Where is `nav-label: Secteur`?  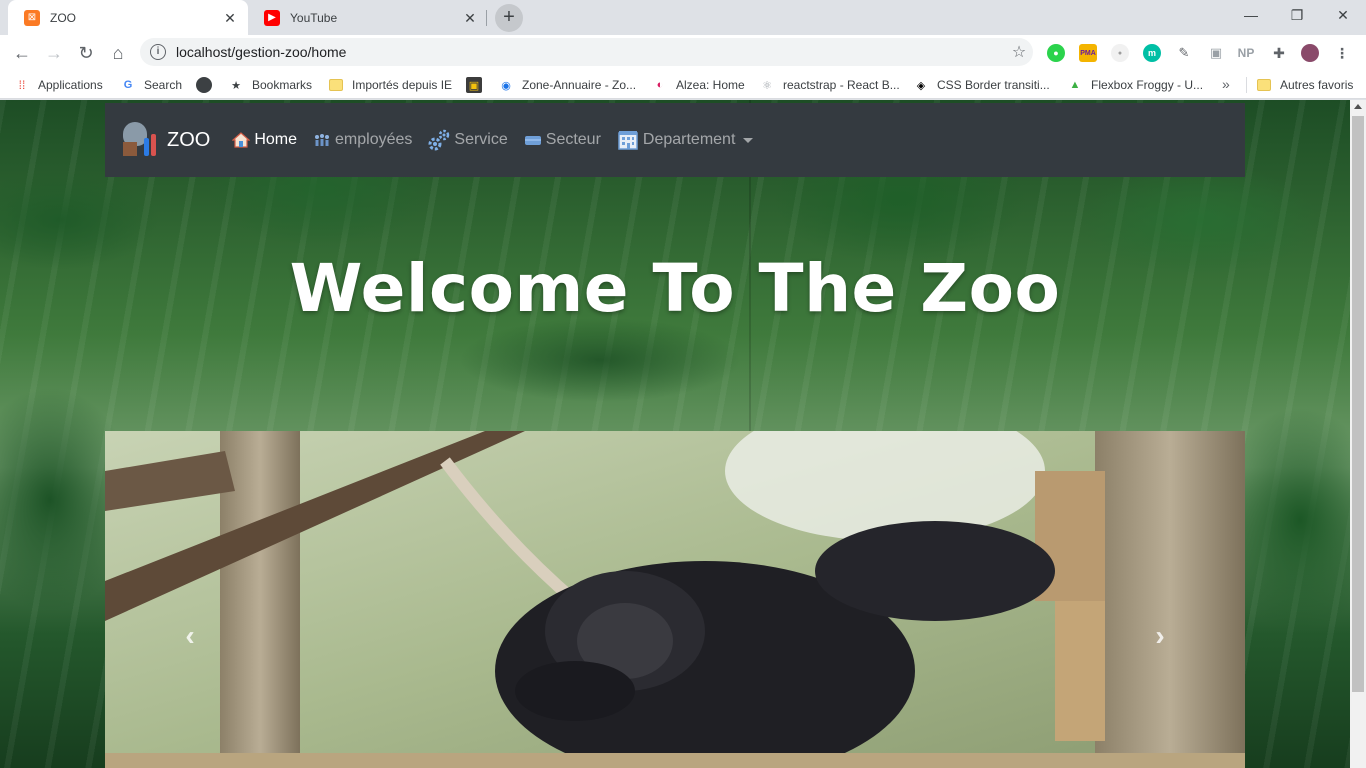
nav-label: Secteur is located at coordinates (573, 139).